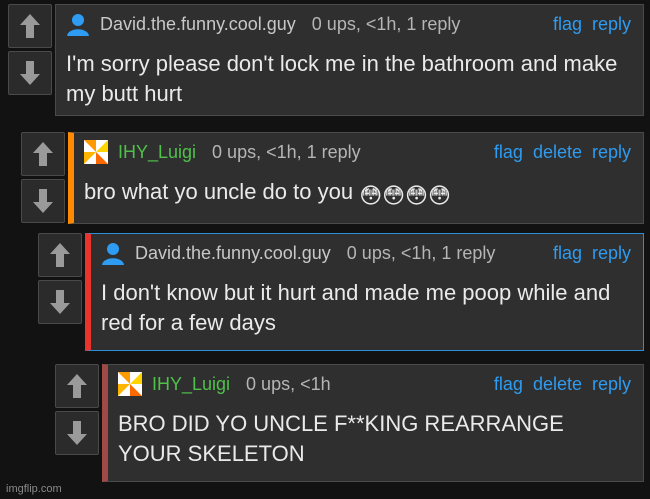  What do you see at coordinates (288, 383) in the screenshot?
I see `comment-meta: 0 ups, <1h` at bounding box center [288, 383].